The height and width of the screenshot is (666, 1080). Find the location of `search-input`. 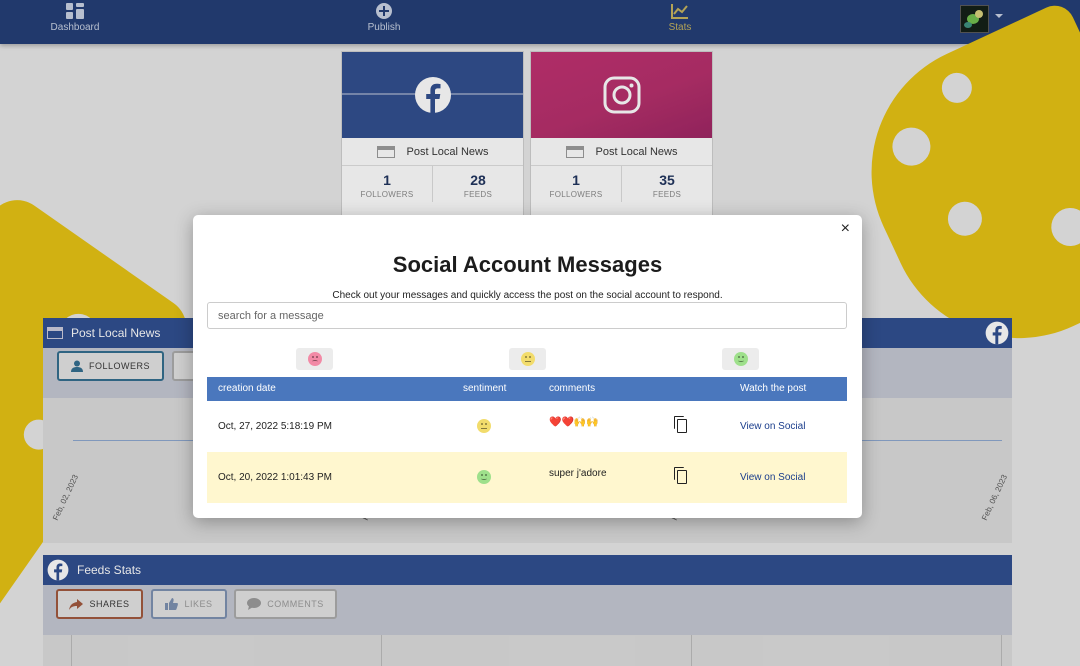

search-input is located at coordinates (527, 315).